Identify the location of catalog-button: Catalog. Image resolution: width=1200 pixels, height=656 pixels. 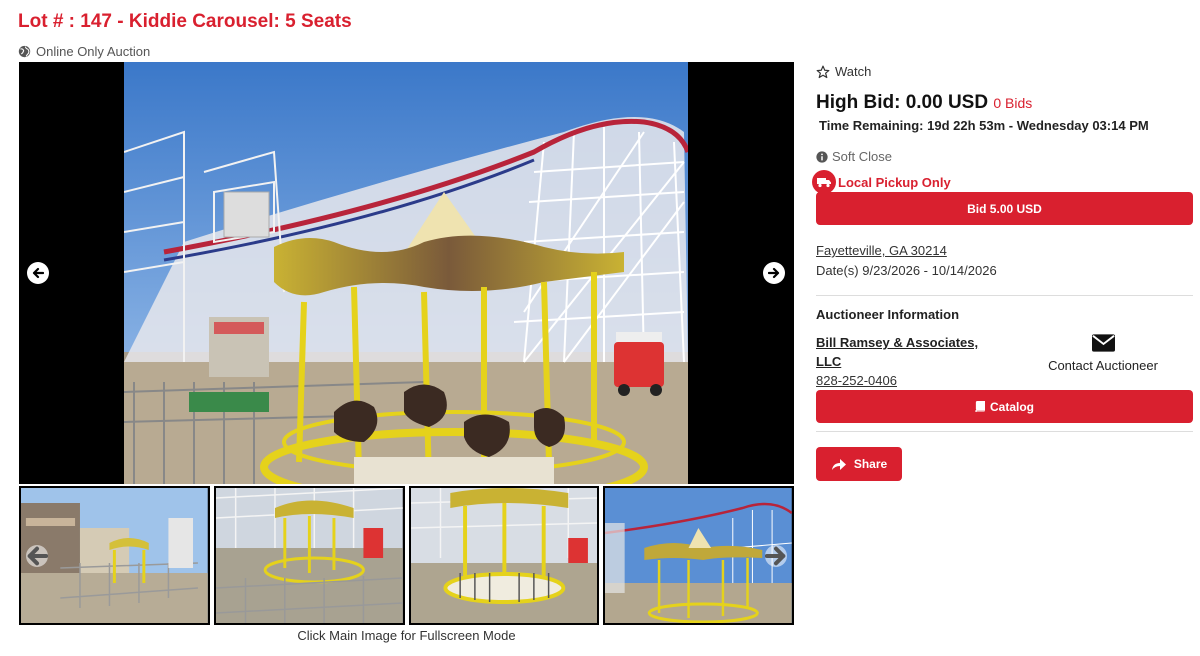
(1004, 406).